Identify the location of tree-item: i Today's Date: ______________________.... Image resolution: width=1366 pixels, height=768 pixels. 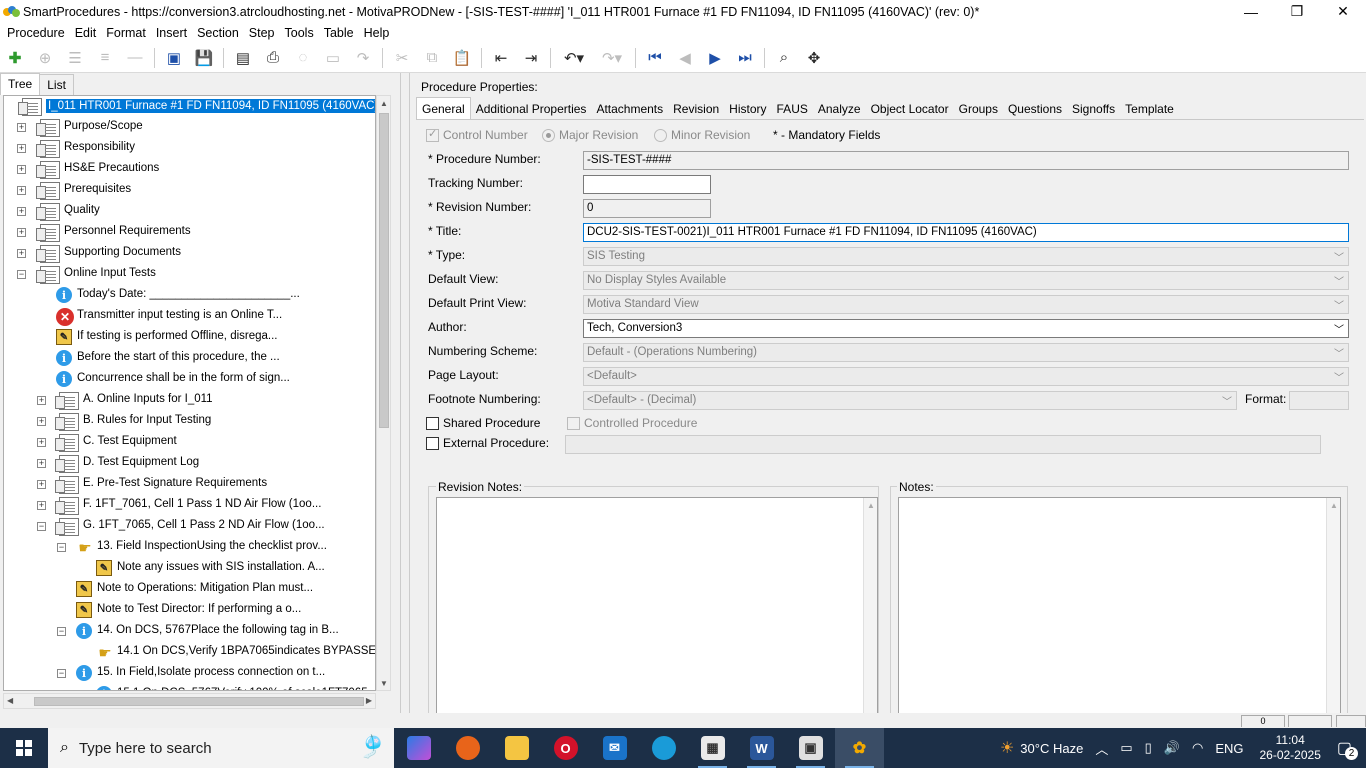
(189, 296).